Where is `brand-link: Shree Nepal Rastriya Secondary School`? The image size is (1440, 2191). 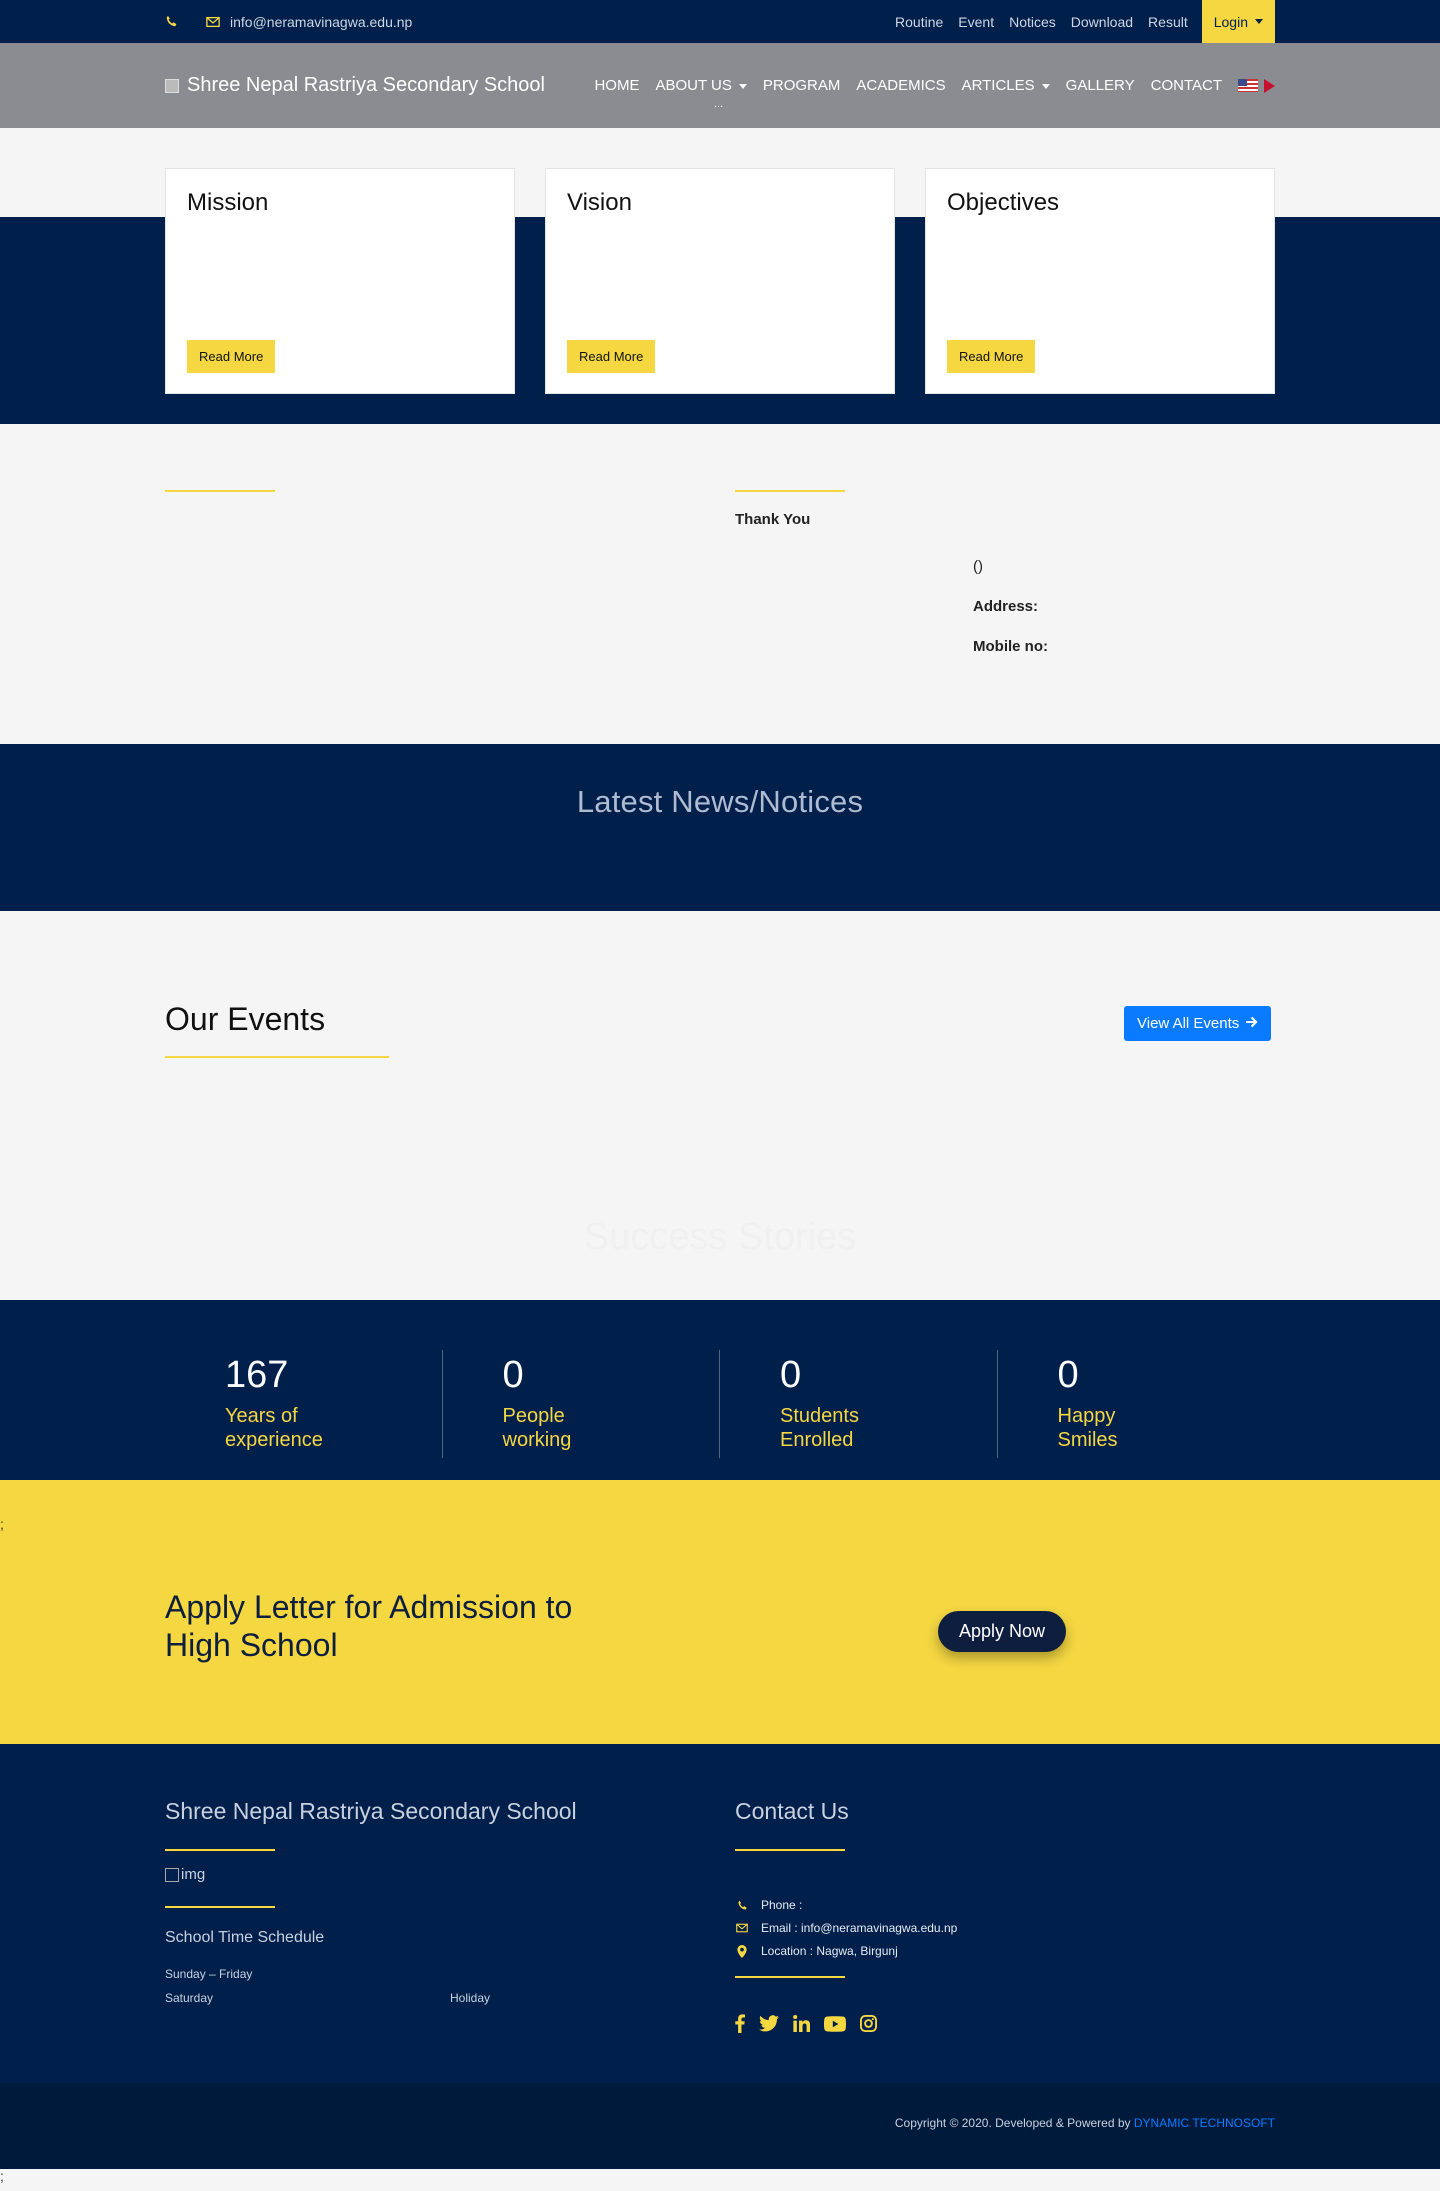 brand-link: Shree Nepal Rastriya Secondary School is located at coordinates (355, 85).